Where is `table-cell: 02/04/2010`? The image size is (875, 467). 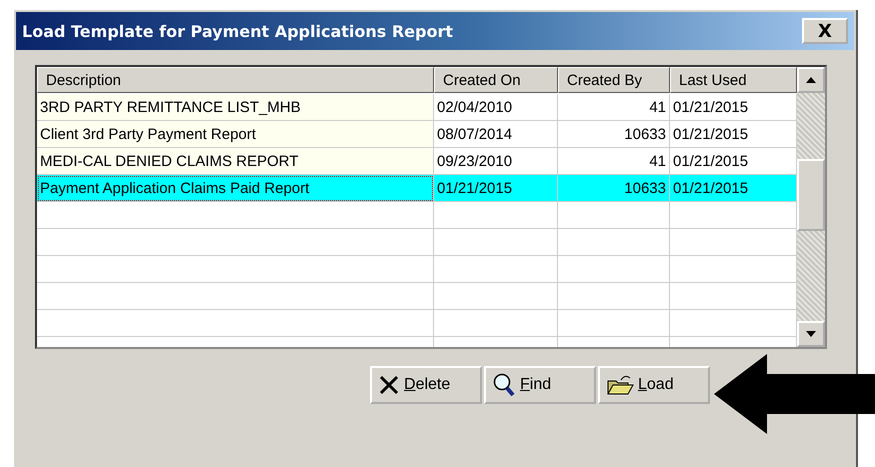
table-cell: 02/04/2010 is located at coordinates (496, 107).